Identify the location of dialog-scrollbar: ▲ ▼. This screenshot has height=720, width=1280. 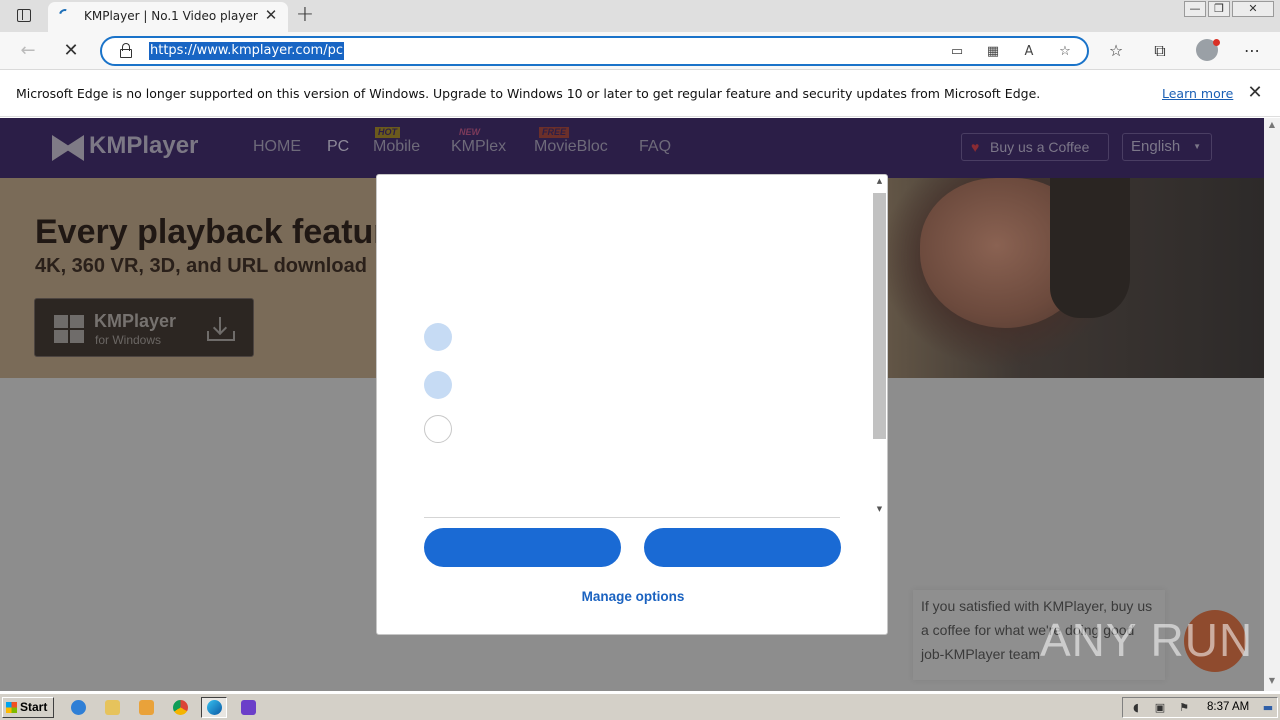
(880, 347).